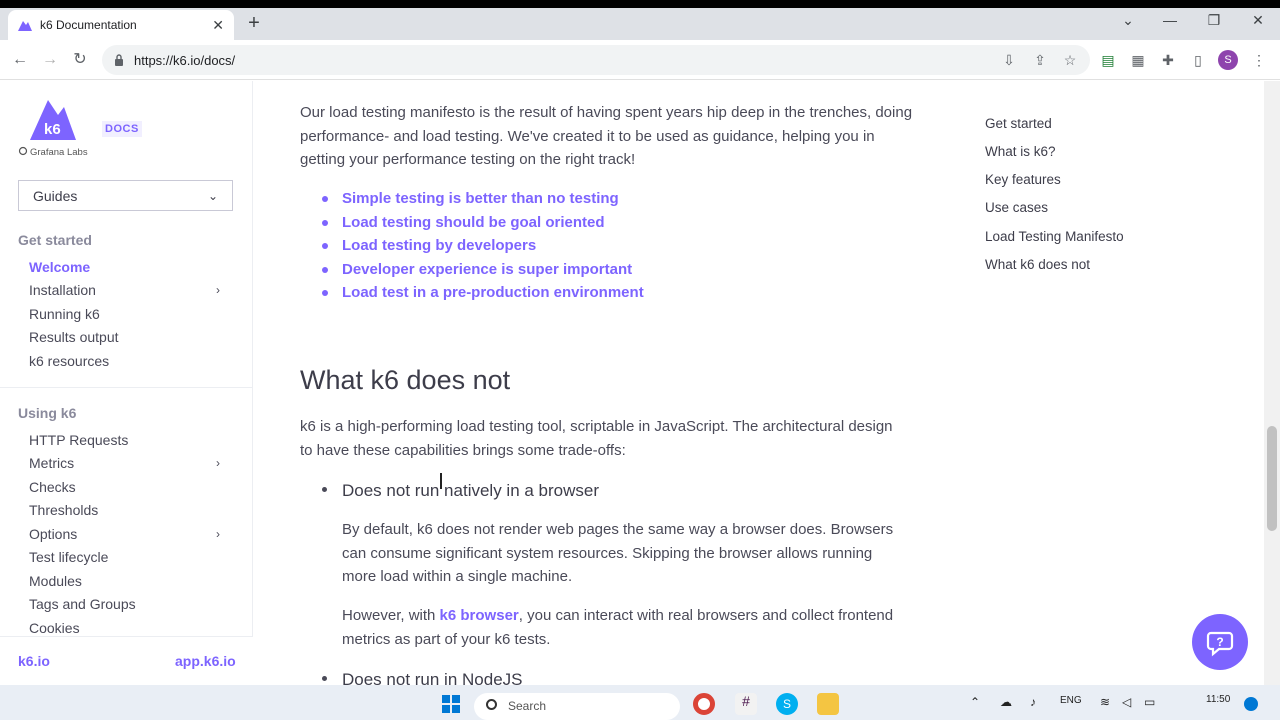  What do you see at coordinates (975, 702) in the screenshot?
I see `tray-up-icon: ⌃` at bounding box center [975, 702].